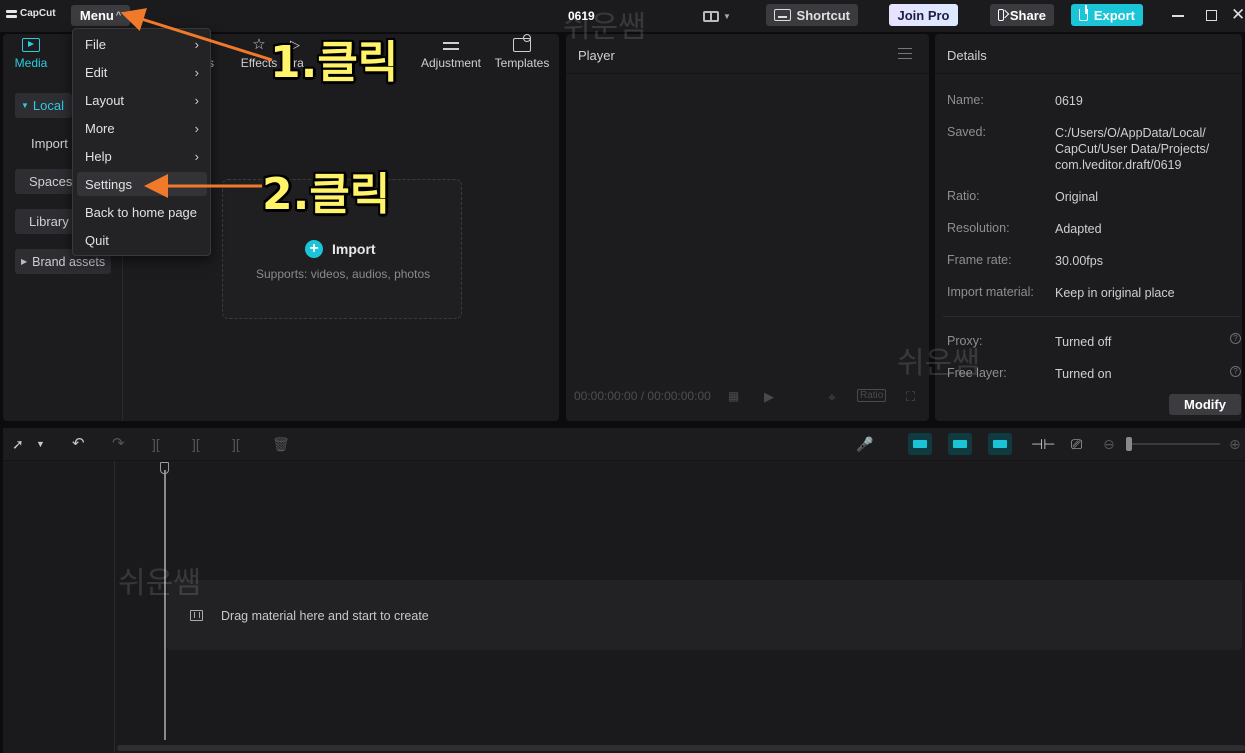 This screenshot has height=753, width=1245. Describe the element at coordinates (326, 194) in the screenshot. I see `annotation-step2: 2.클릭` at that location.